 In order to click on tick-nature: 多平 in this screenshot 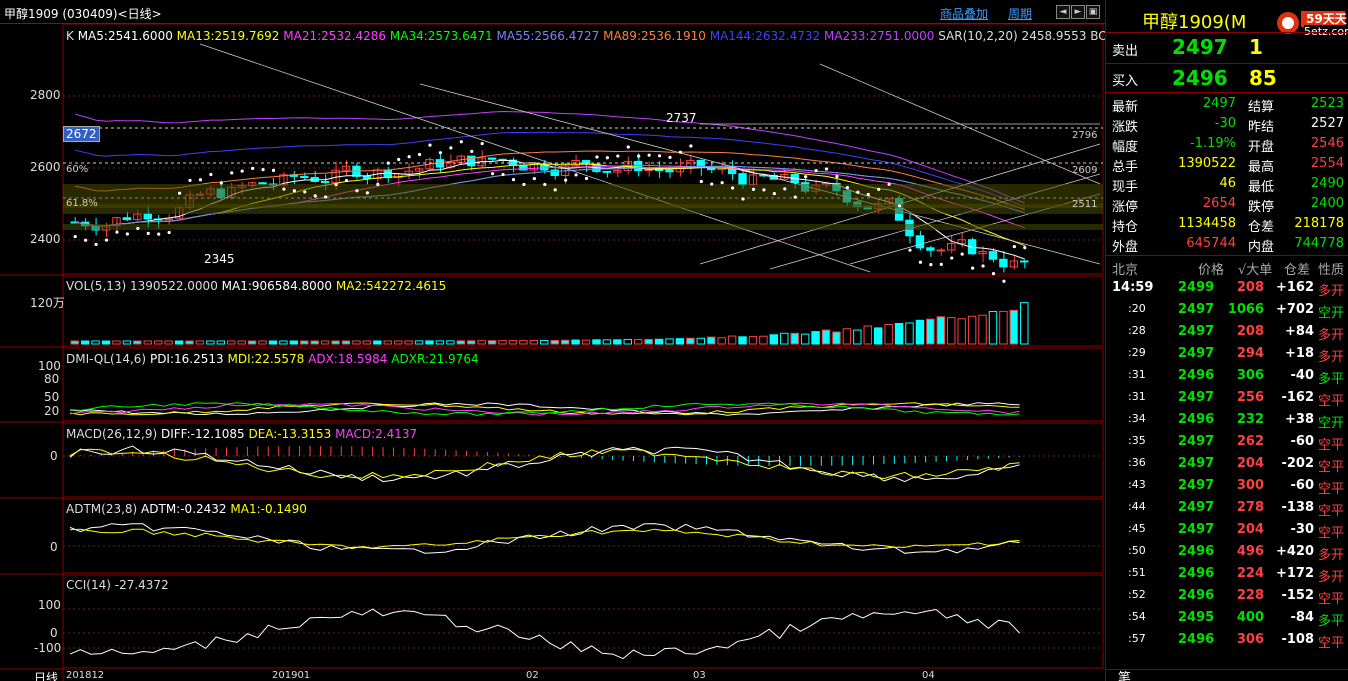, I will do `click(1331, 379)`.